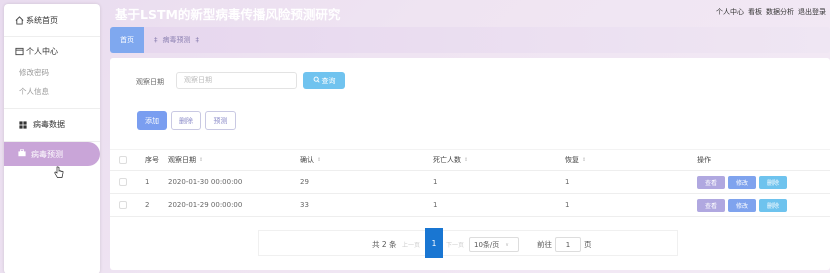 This screenshot has width=830, height=273. Describe the element at coordinates (34, 91) in the screenshot. I see `sidebar-item-personal-info: 个人信息` at that location.